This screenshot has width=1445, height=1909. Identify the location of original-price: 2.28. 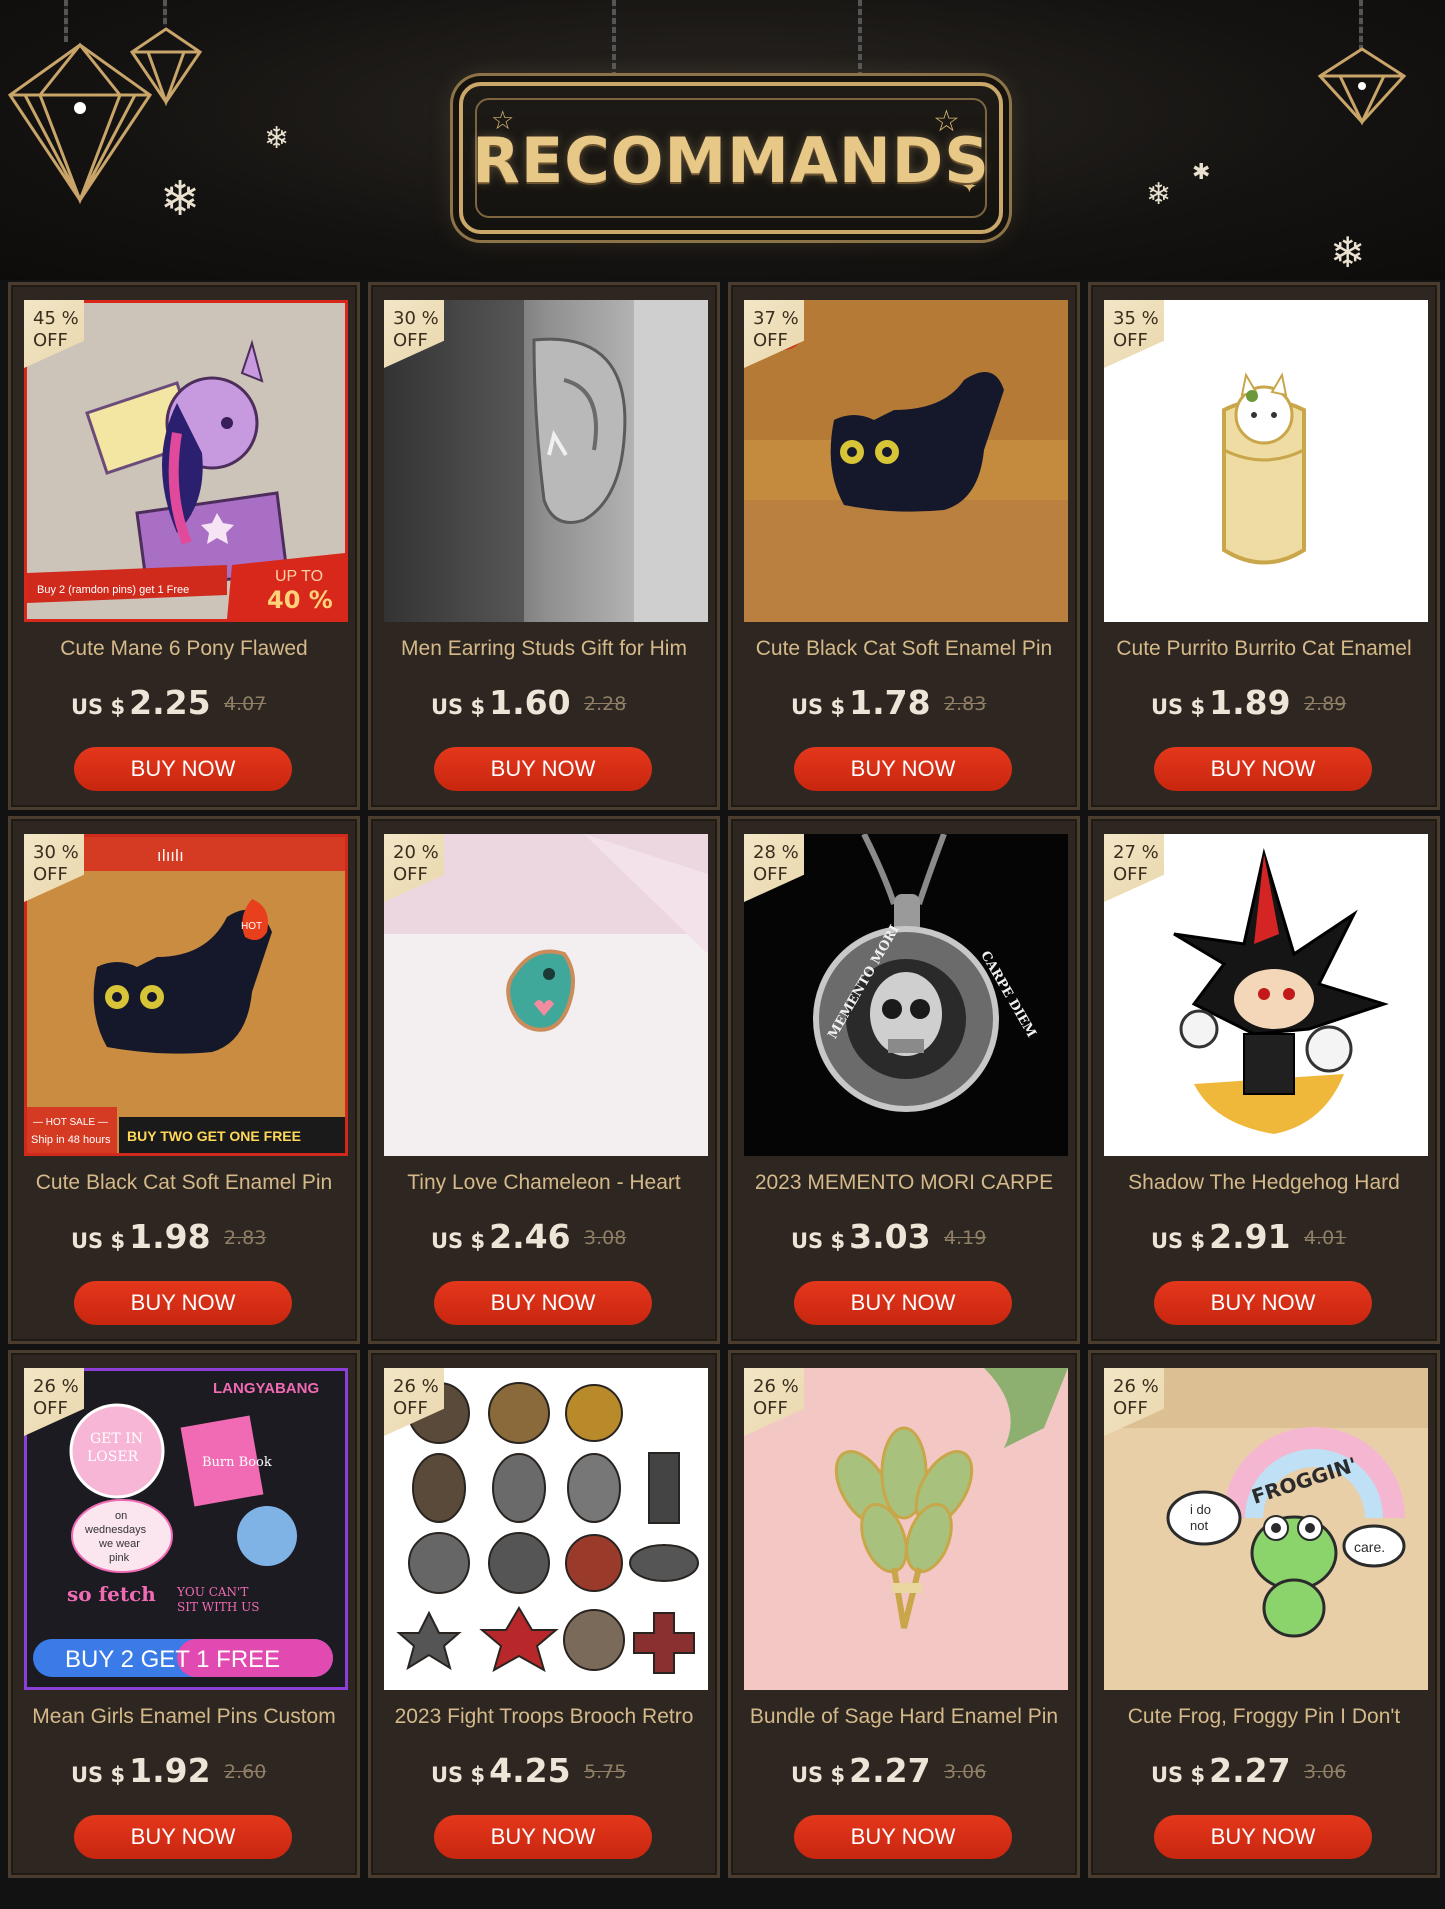
(605, 704).